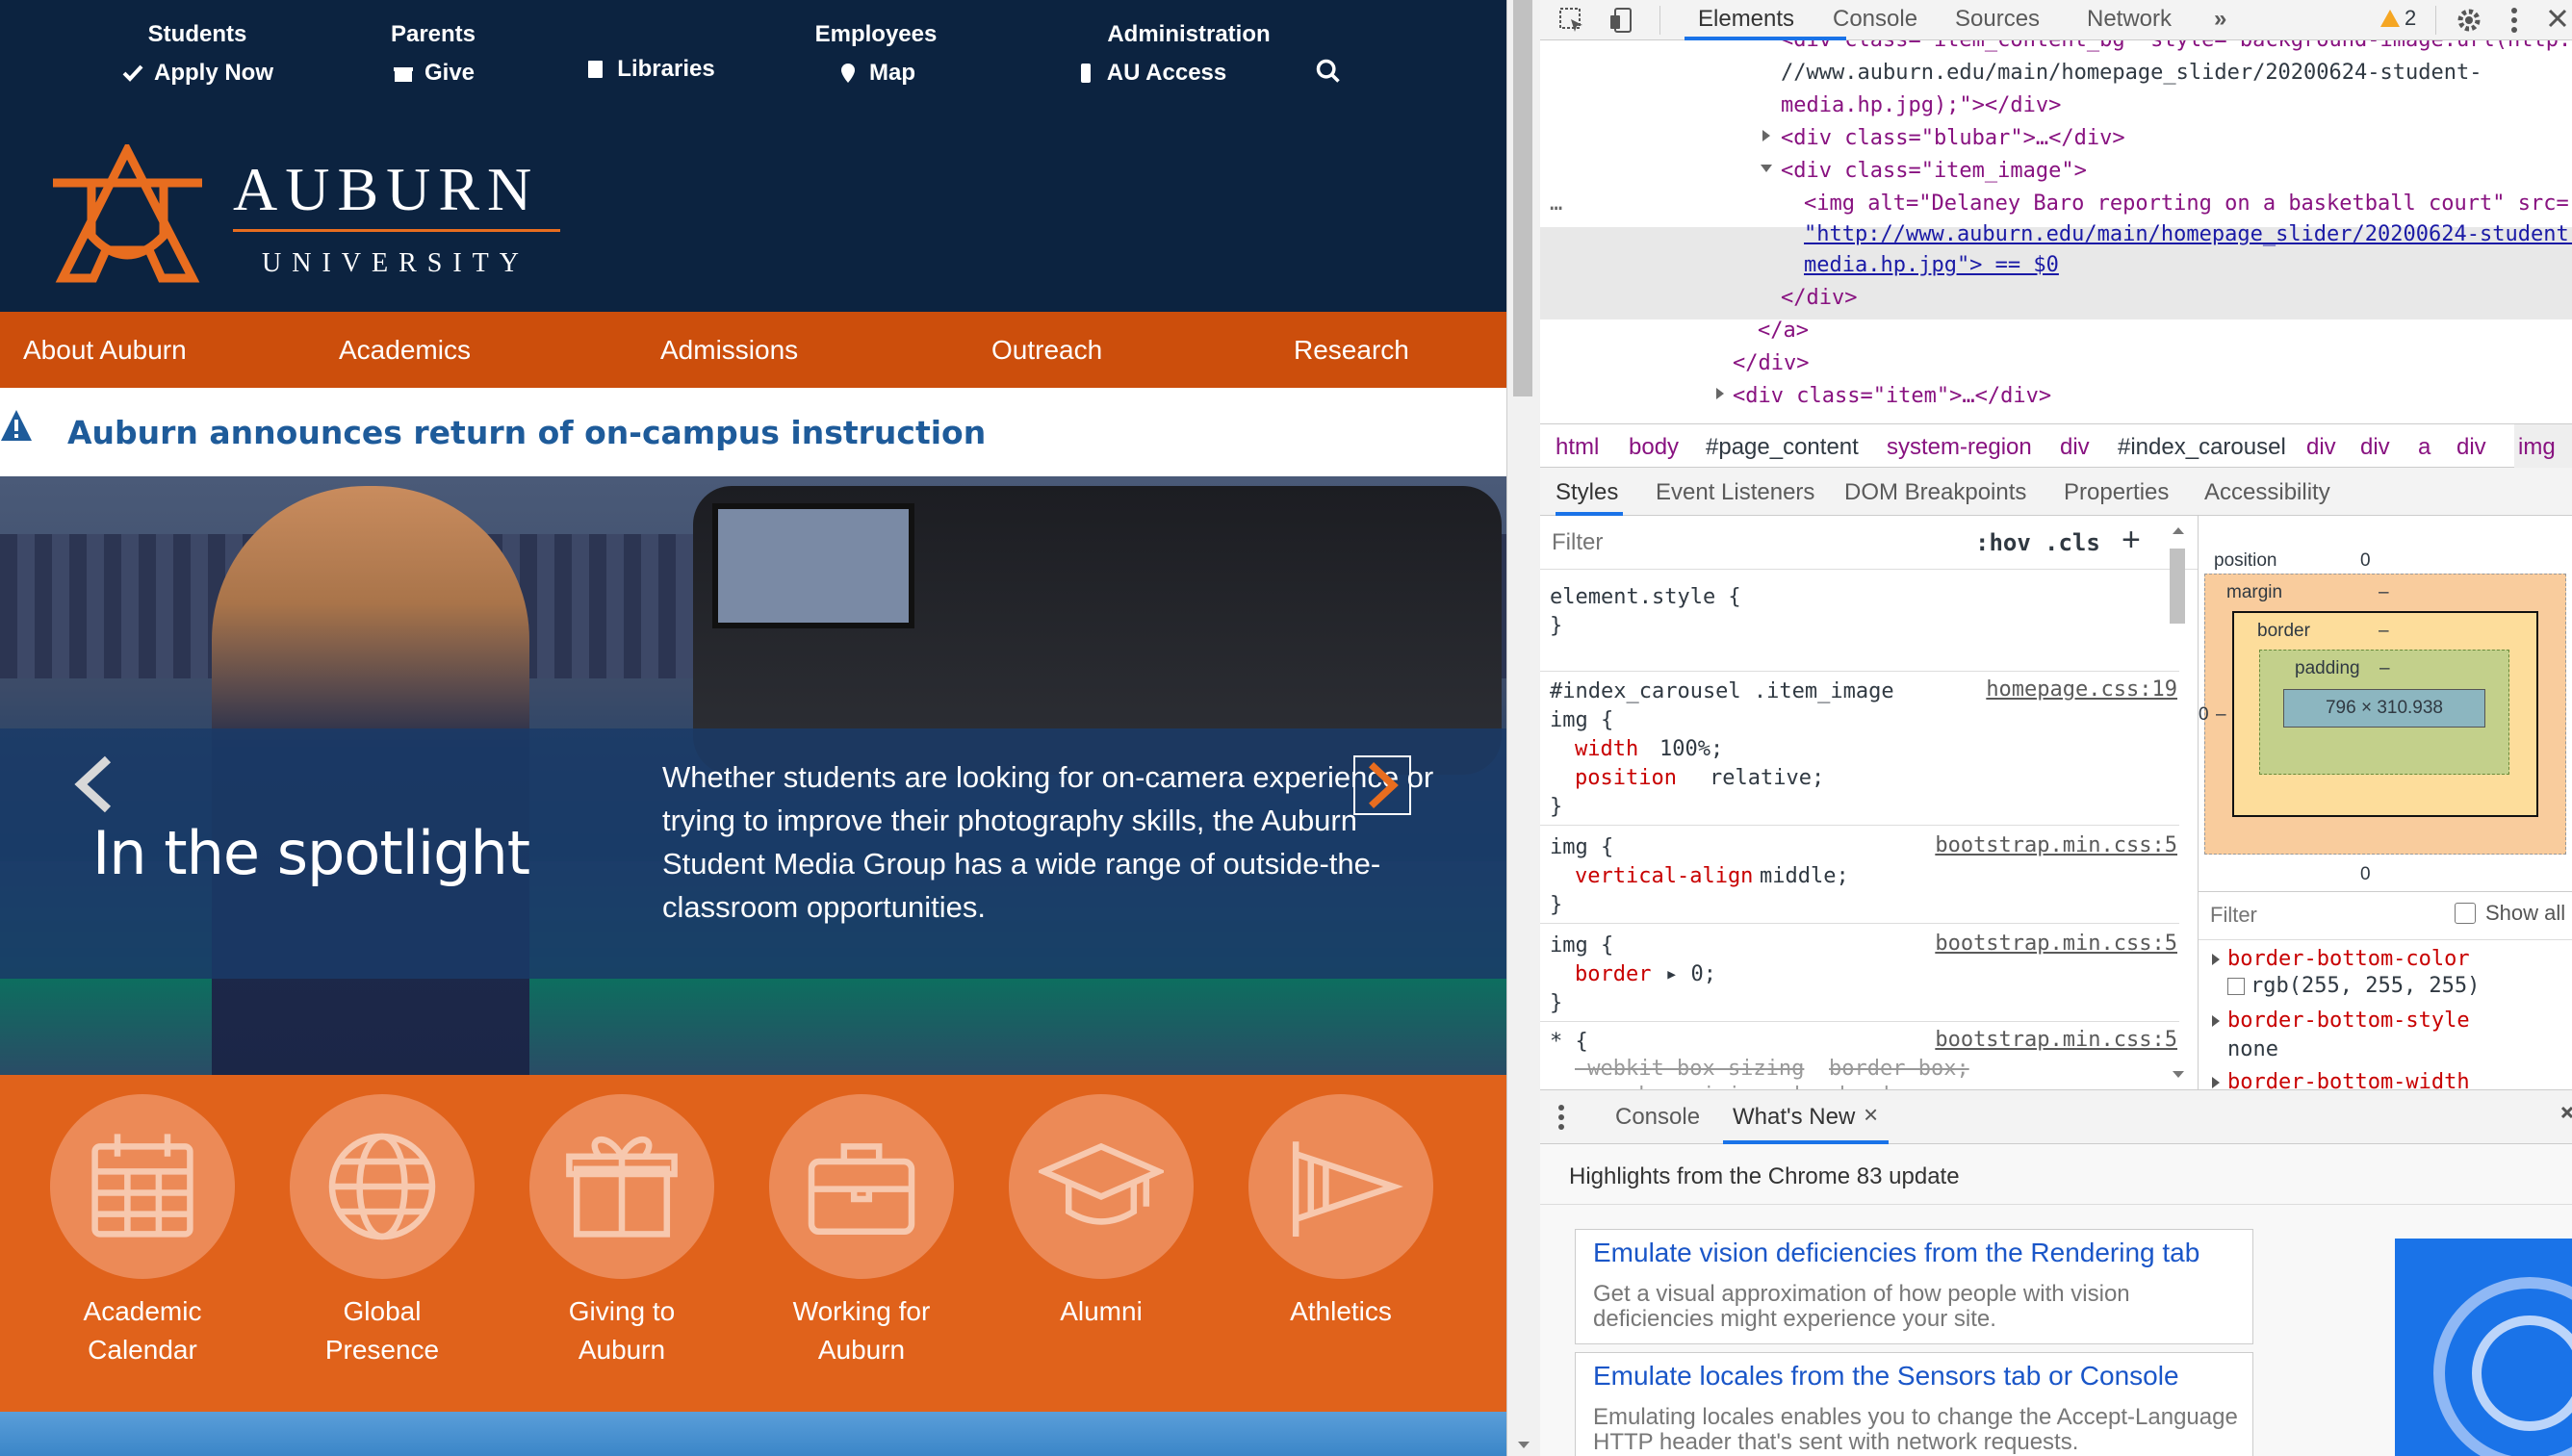  I want to click on collapse-triangle-icon, so click(1766, 169).